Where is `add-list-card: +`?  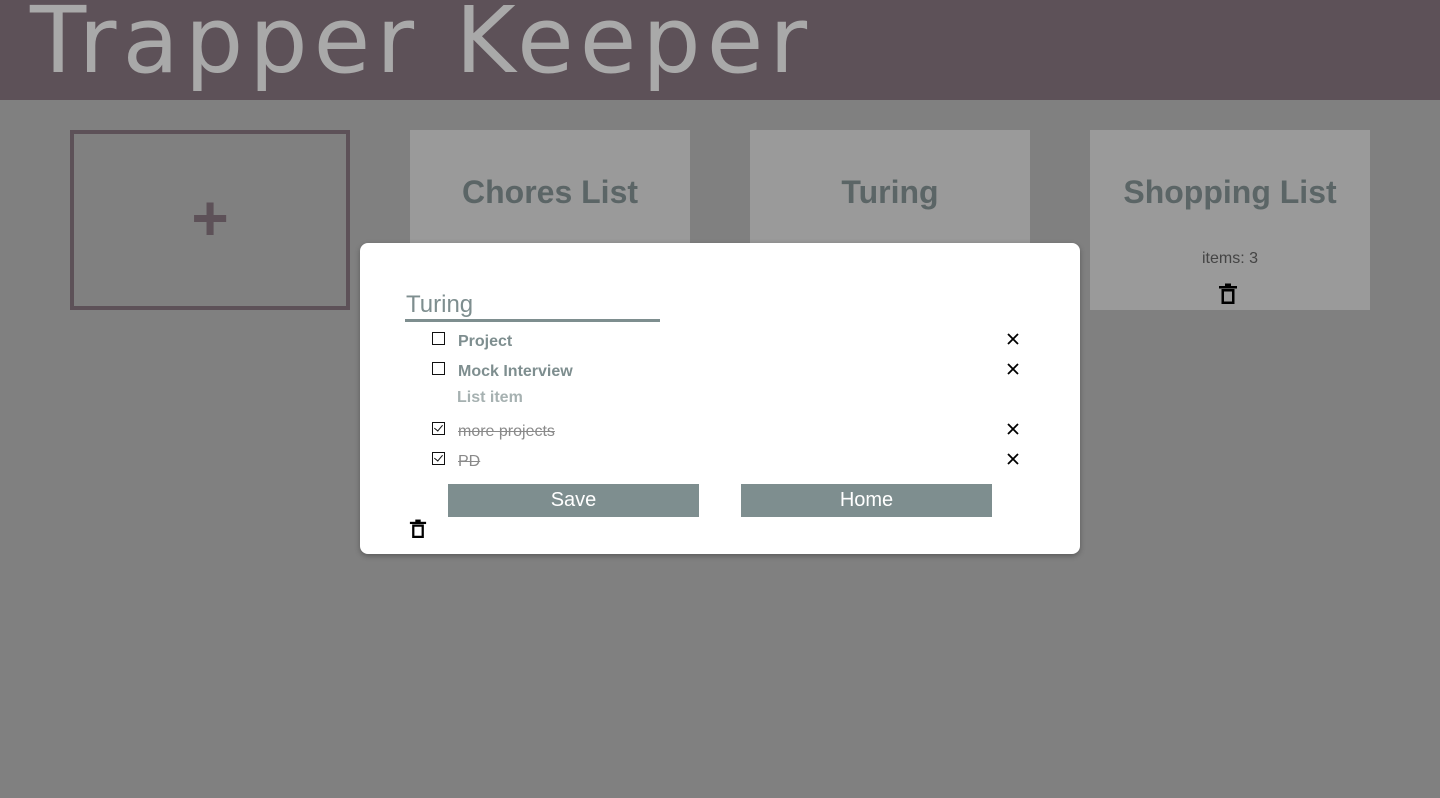 add-list-card: + is located at coordinates (210, 220).